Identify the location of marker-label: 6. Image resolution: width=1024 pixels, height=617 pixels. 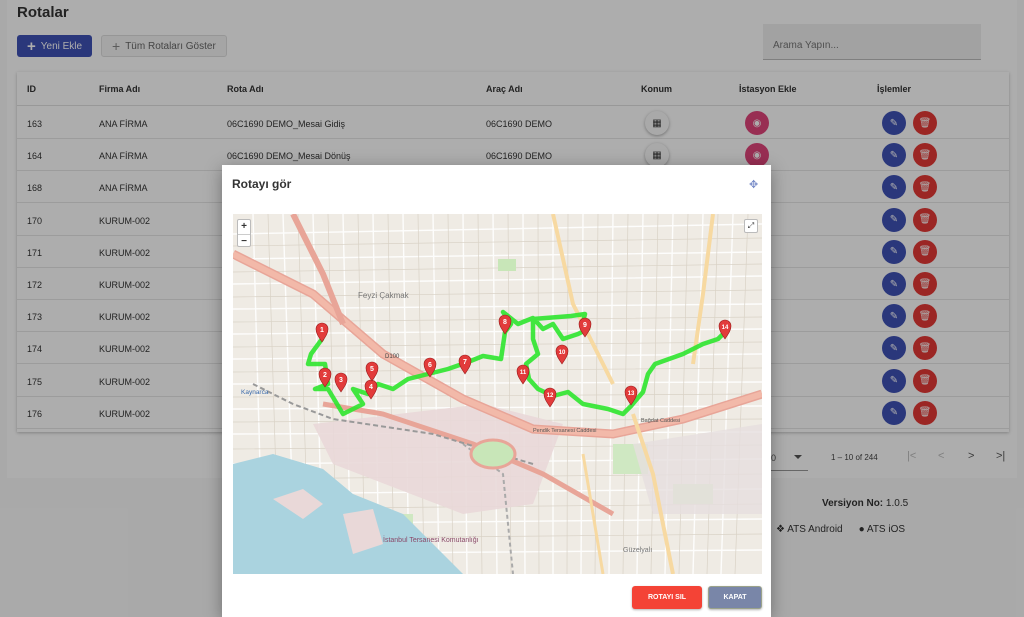
(430, 365).